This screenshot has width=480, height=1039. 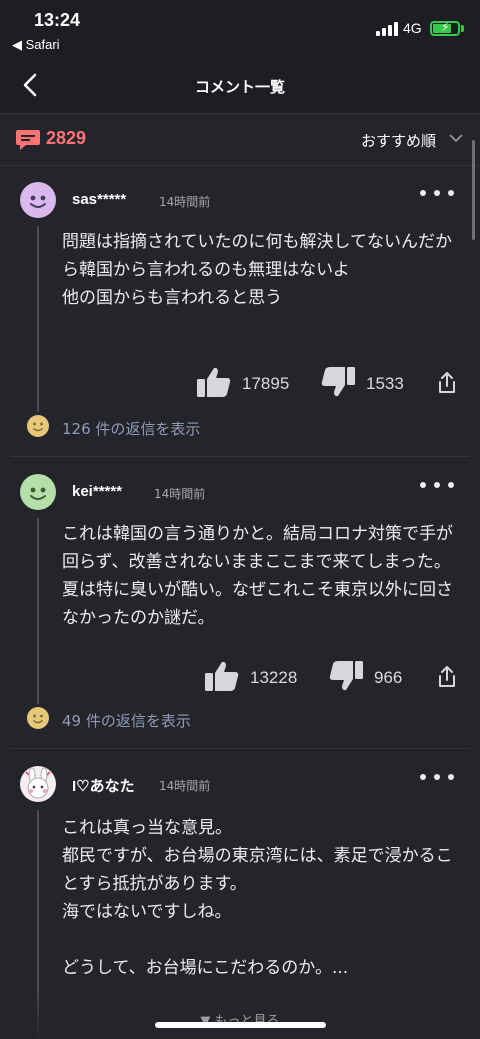 I want to click on show-replies-link: 49 件の返信を表示, so click(x=108, y=720).